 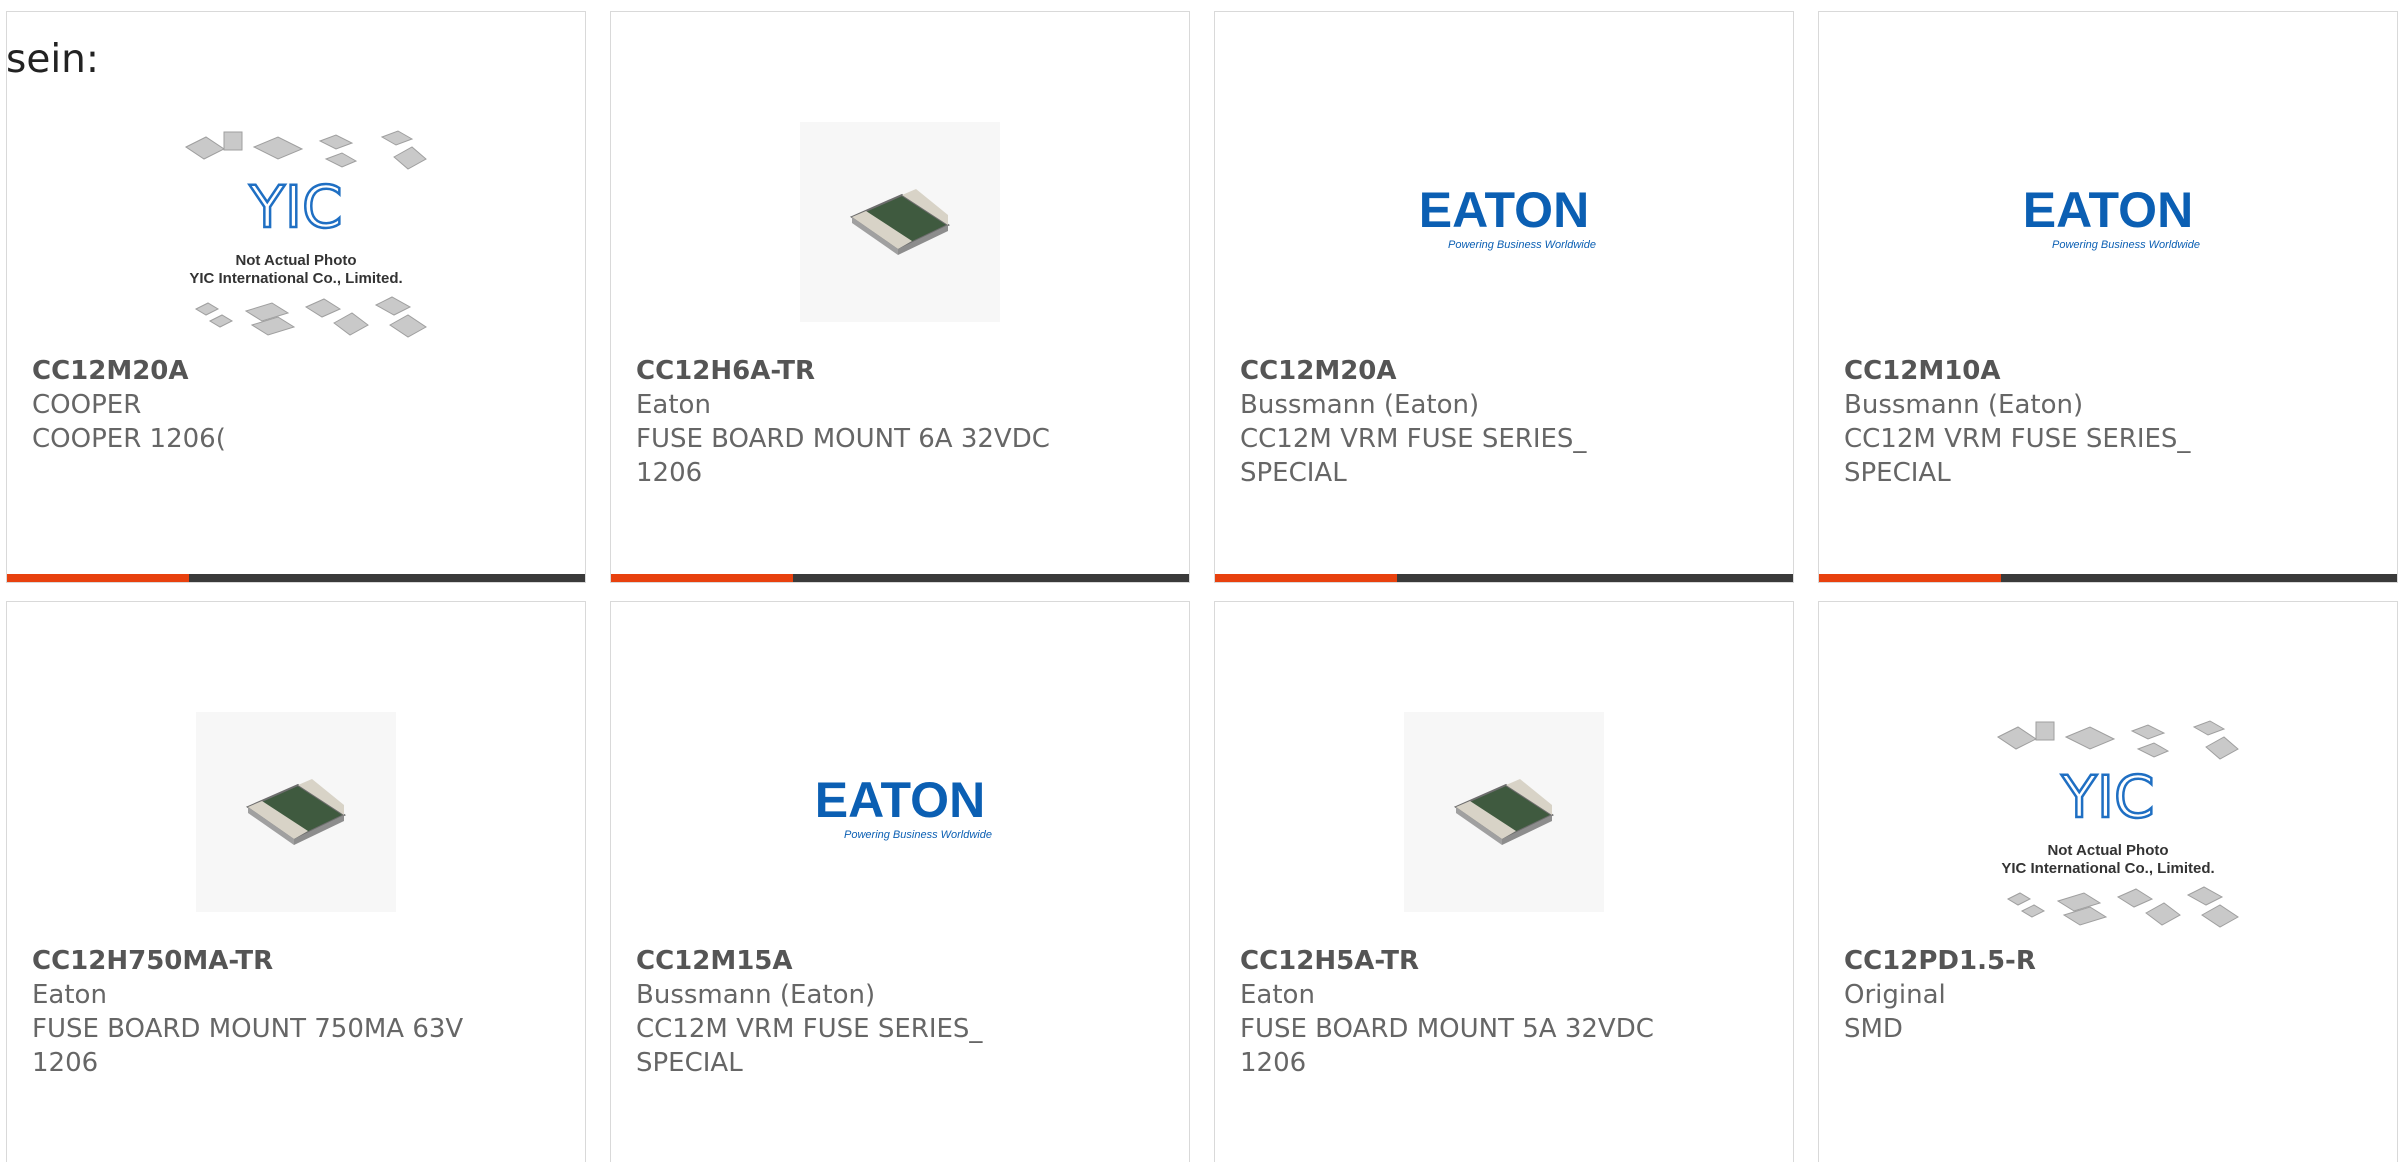 What do you see at coordinates (292, 961) in the screenshot?
I see `part-number-link: CC12H750MA-TR` at bounding box center [292, 961].